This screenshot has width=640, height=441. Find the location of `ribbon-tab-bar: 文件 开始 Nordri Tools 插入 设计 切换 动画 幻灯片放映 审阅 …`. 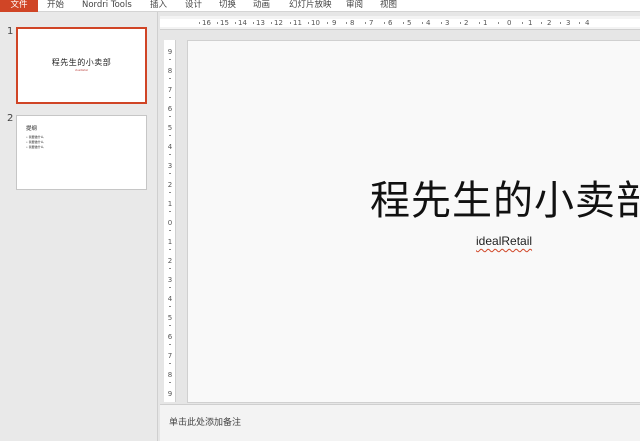

ribbon-tab-bar: 文件 开始 Nordri Tools 插入 设计 切换 动画 幻灯片放映 审阅 … is located at coordinates (320, 6).